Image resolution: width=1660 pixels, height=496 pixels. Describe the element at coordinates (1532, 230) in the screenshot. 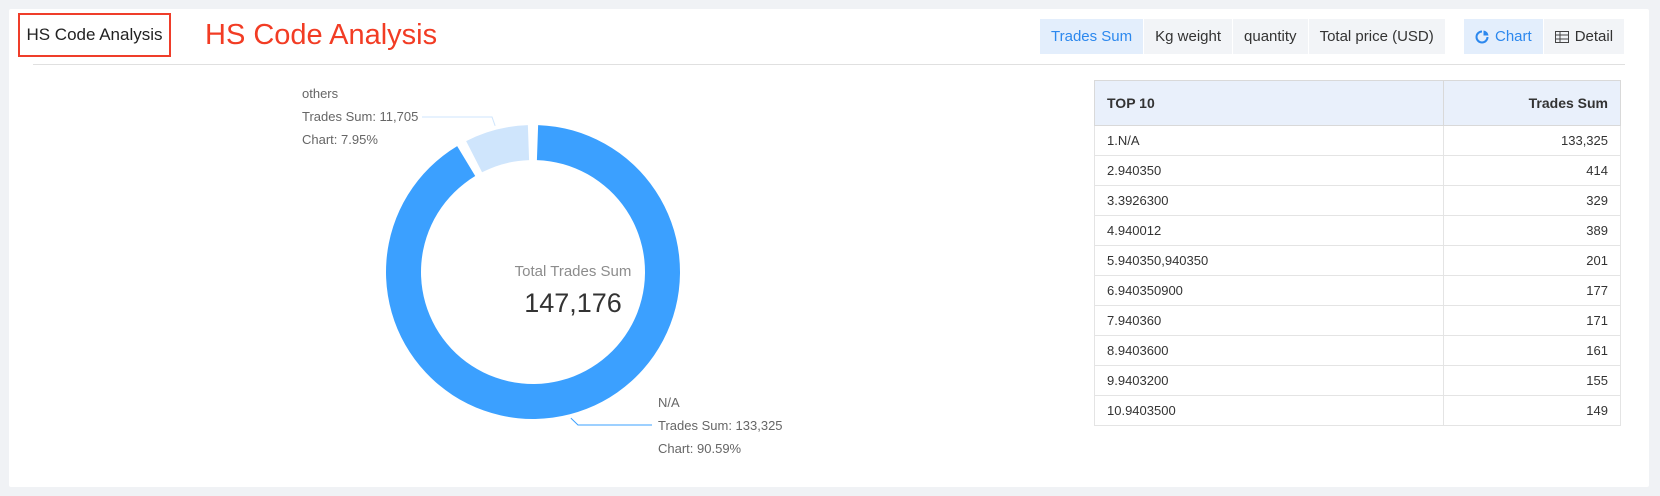

I see `trades-sum-cell: 389` at that location.